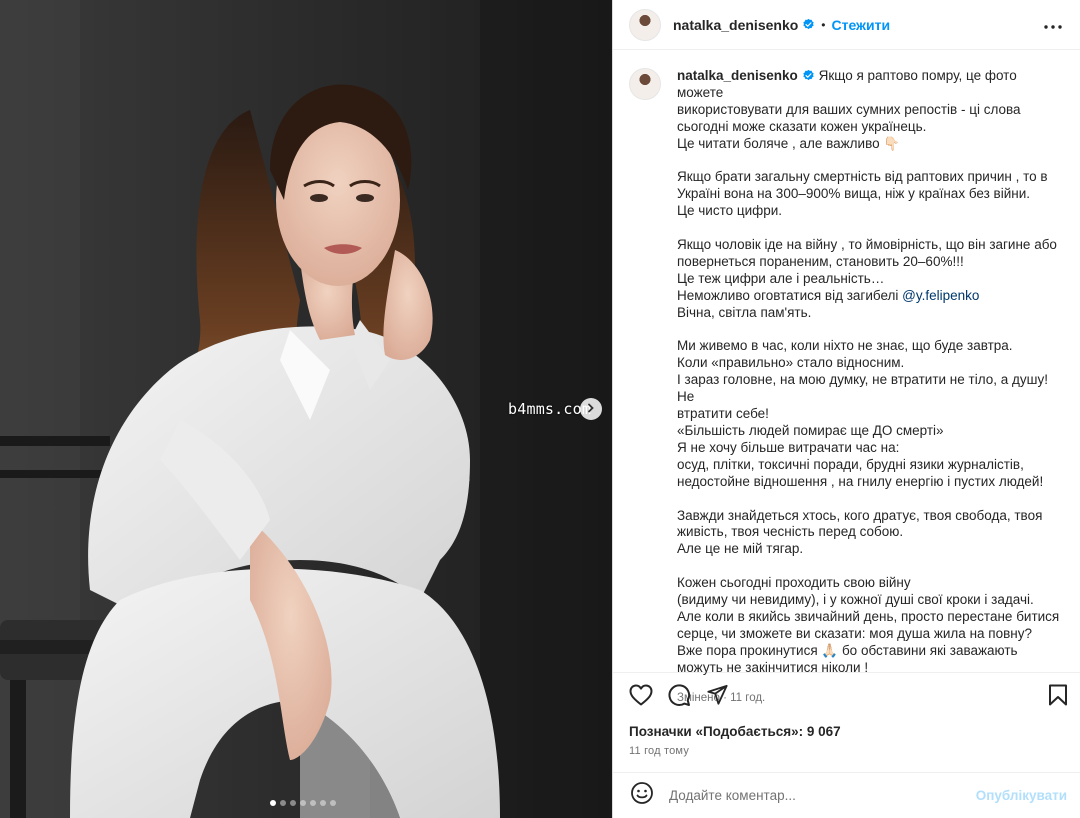  I want to click on caption-line: Коли «правильно» стало відносним., so click(871, 363).